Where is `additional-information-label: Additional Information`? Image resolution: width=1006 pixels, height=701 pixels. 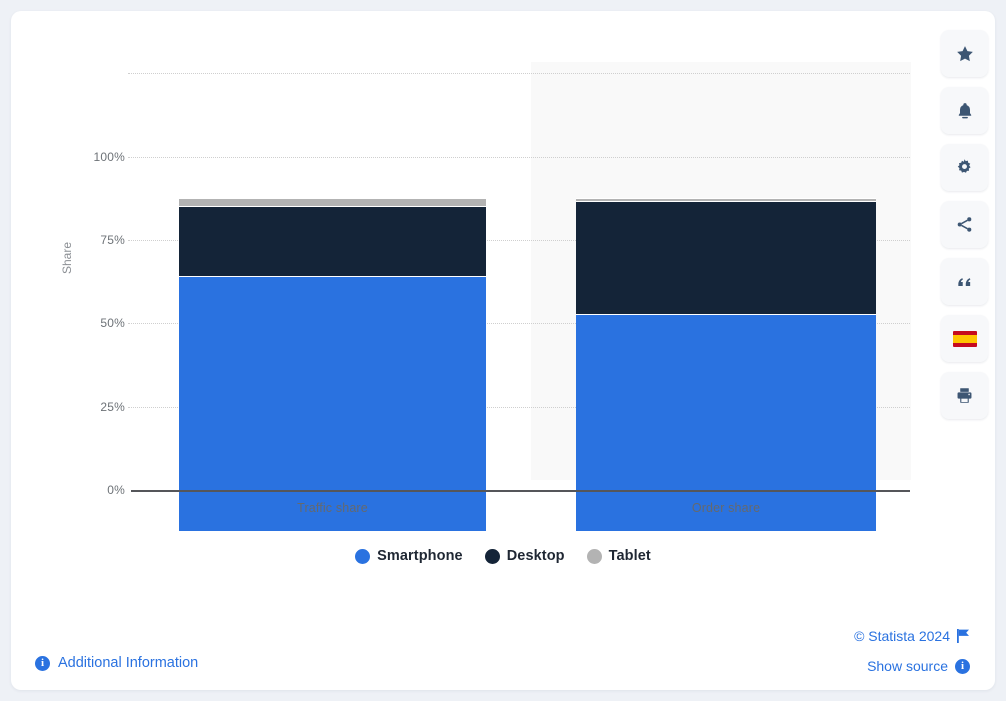
additional-information-label: Additional Information is located at coordinates (128, 663).